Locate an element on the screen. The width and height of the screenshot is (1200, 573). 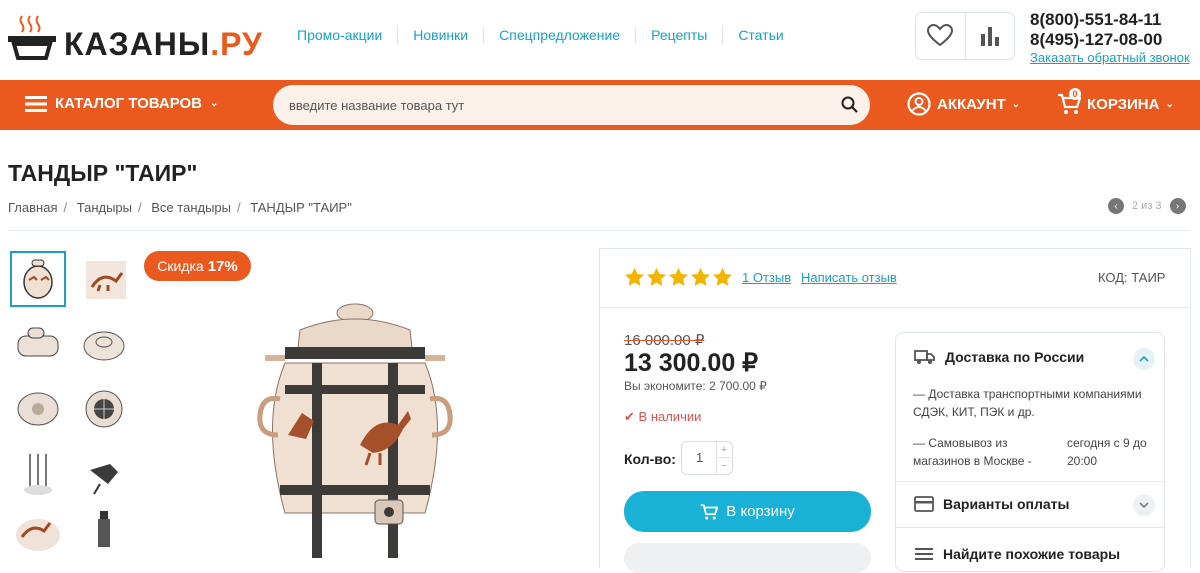
phone-1: 8(800)-551-84-11 is located at coordinates (1110, 20).